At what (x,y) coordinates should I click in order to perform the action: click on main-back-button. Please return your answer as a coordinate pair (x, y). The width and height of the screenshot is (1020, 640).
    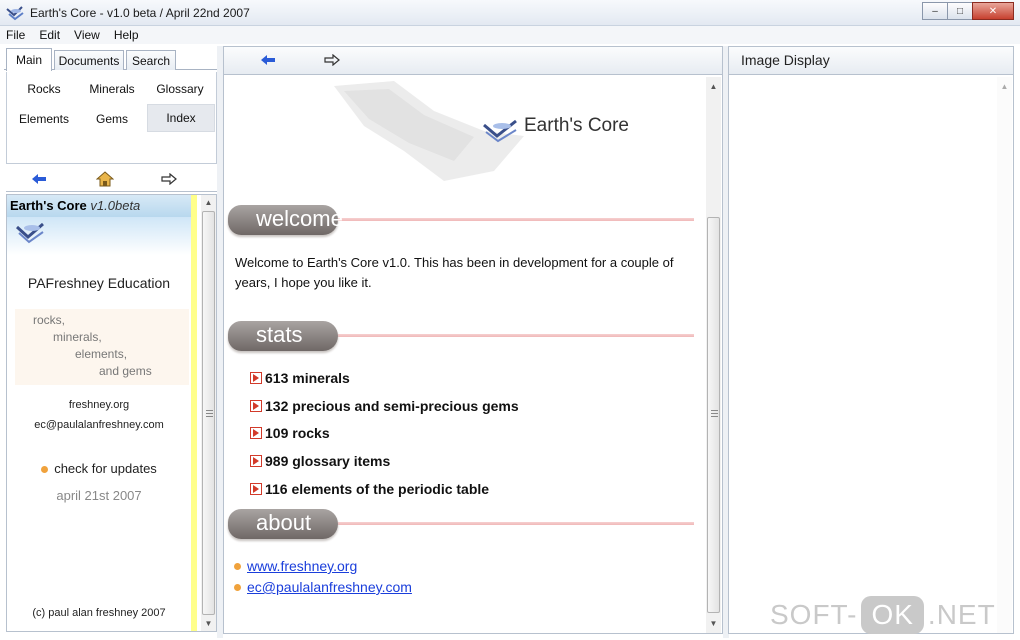
    Looking at the image, I should click on (268, 61).